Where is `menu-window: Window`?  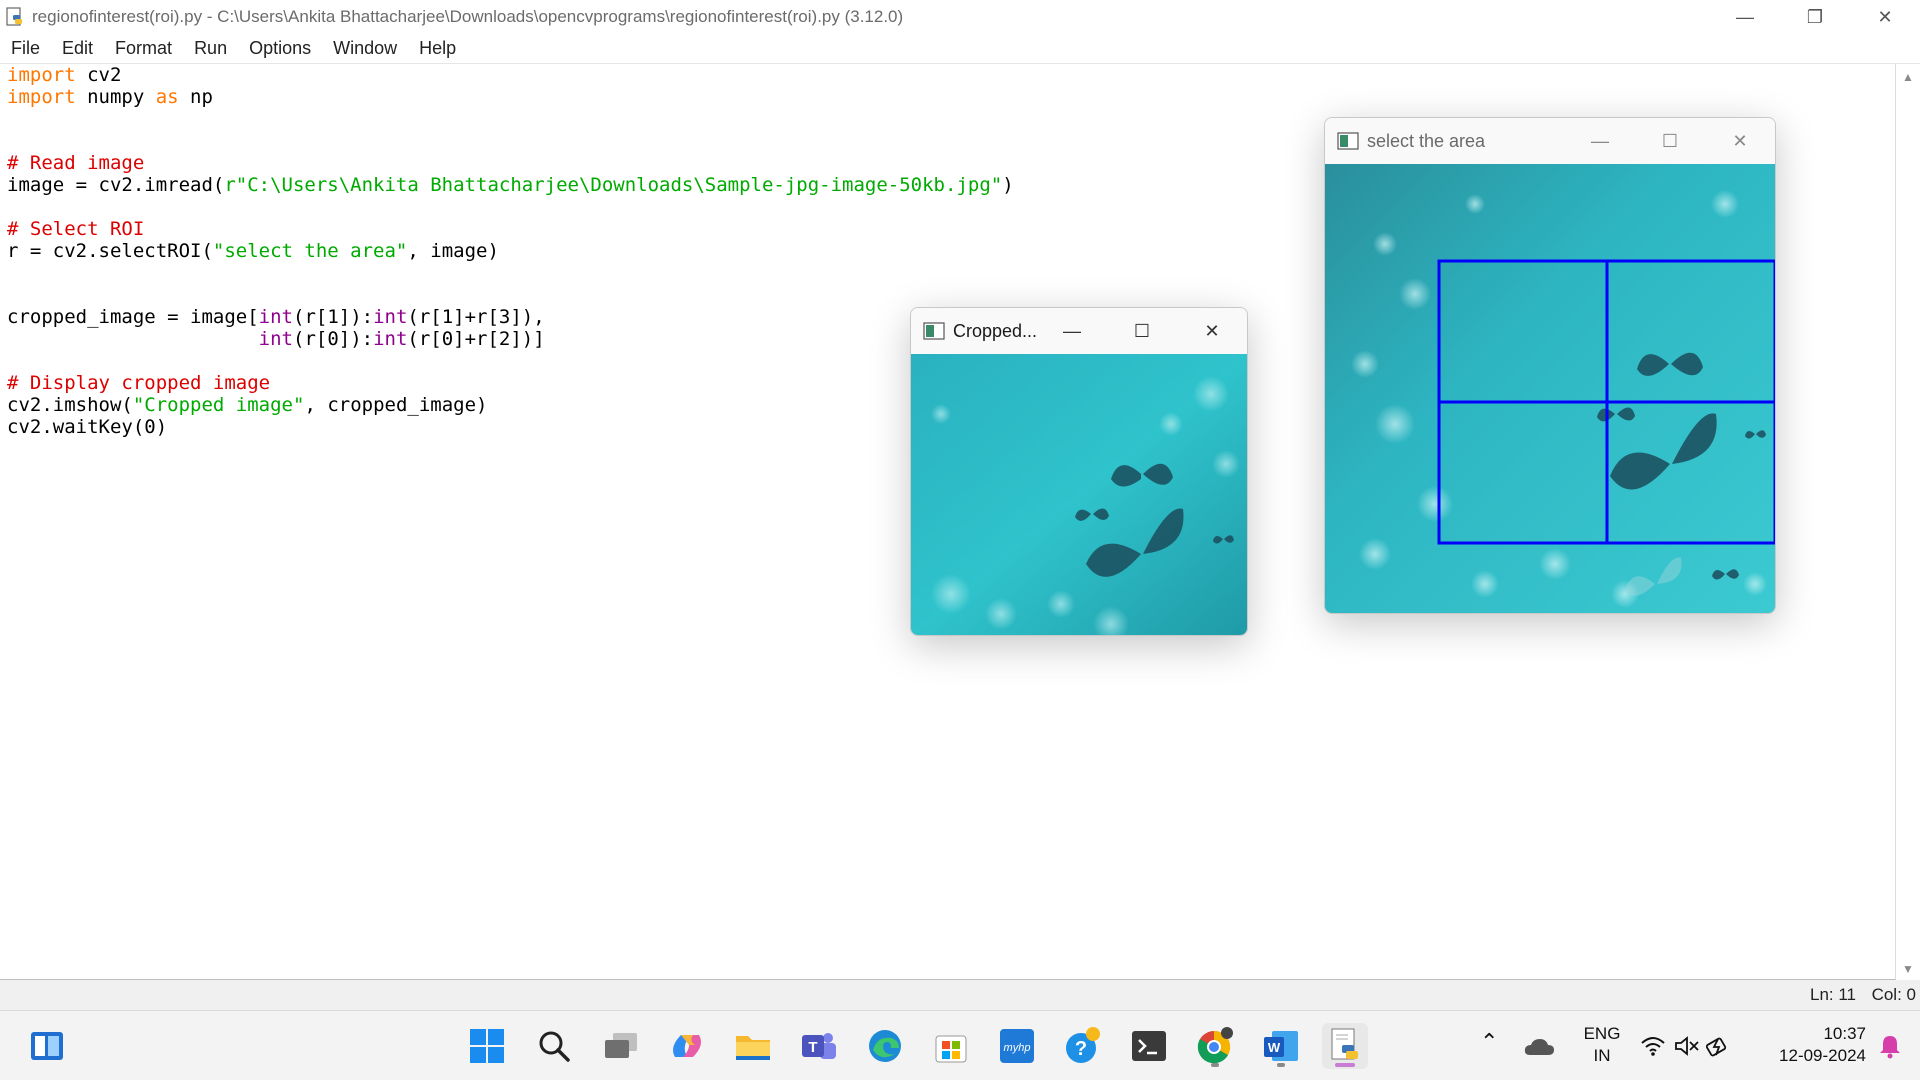 menu-window: Window is located at coordinates (365, 48).